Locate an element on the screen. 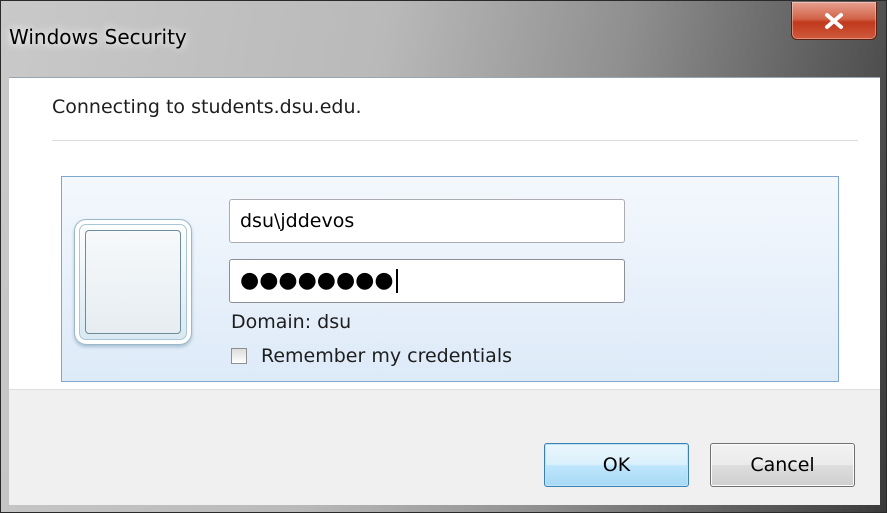  close-x-icon is located at coordinates (834, 20).